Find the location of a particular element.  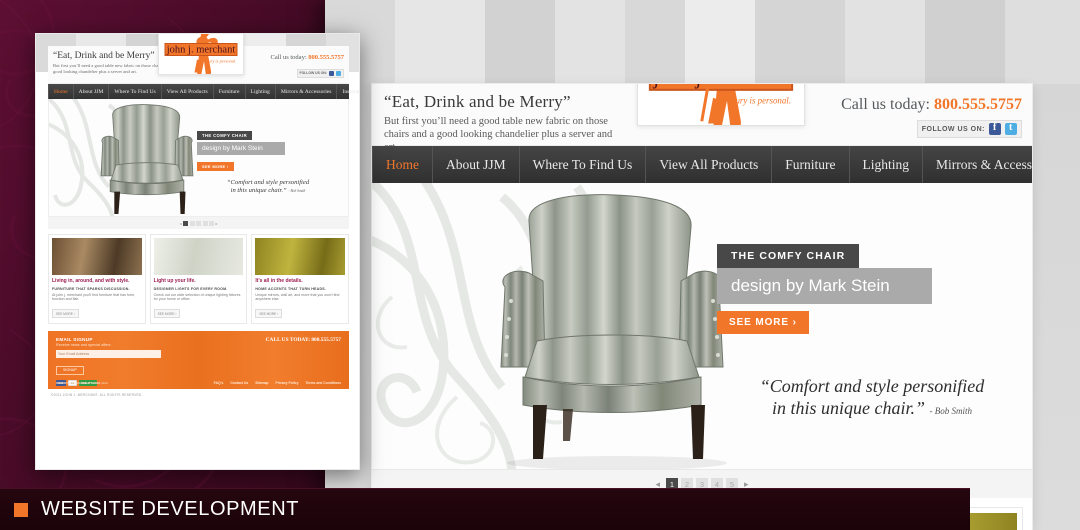

small-site-logo: john j. merchant Luxury is personal. is located at coordinates (201, 54).